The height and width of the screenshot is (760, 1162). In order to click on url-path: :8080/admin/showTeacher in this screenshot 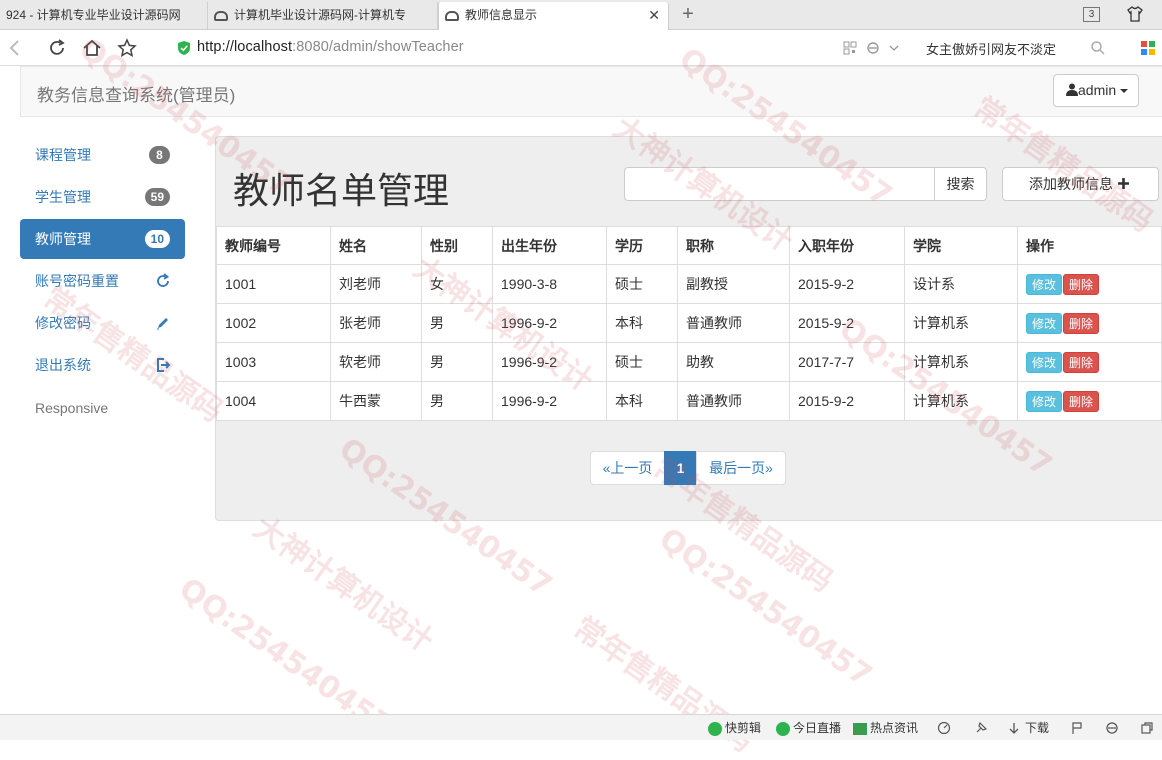, I will do `click(378, 47)`.